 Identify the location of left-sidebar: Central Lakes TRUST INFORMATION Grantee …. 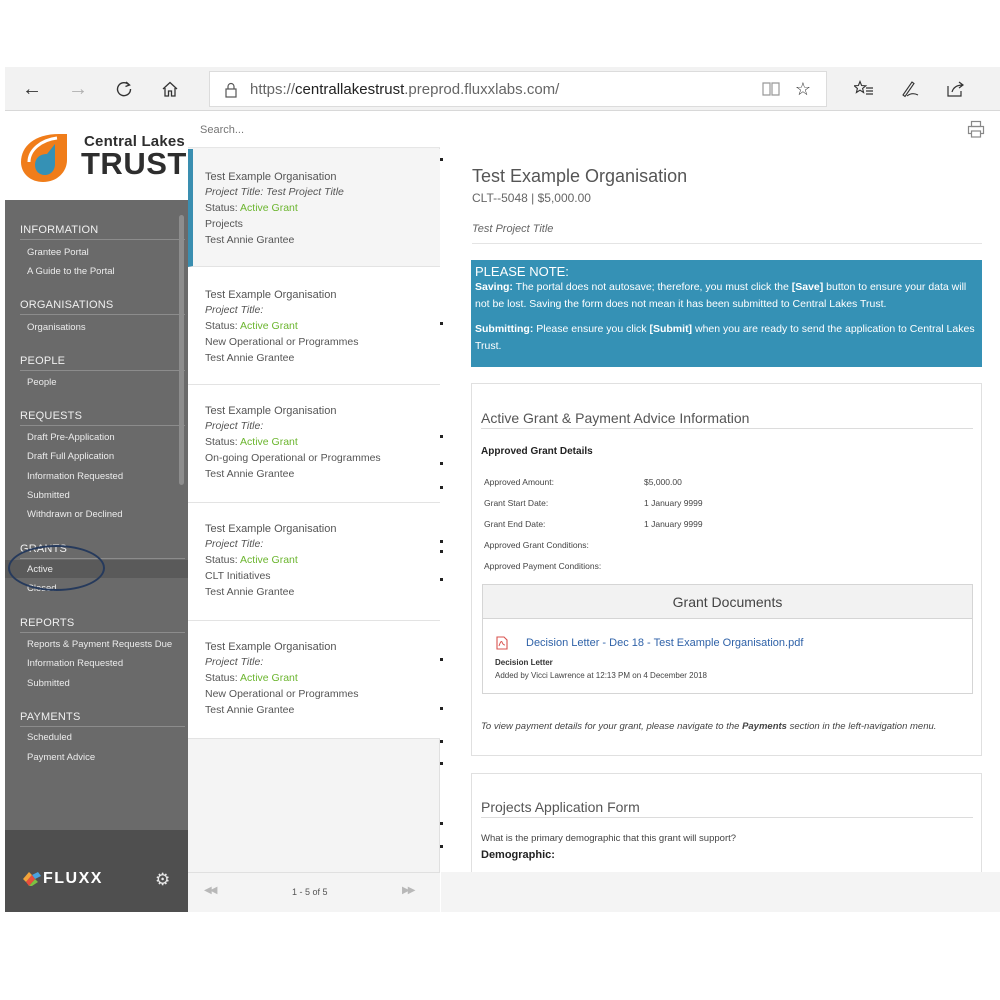
(96, 512).